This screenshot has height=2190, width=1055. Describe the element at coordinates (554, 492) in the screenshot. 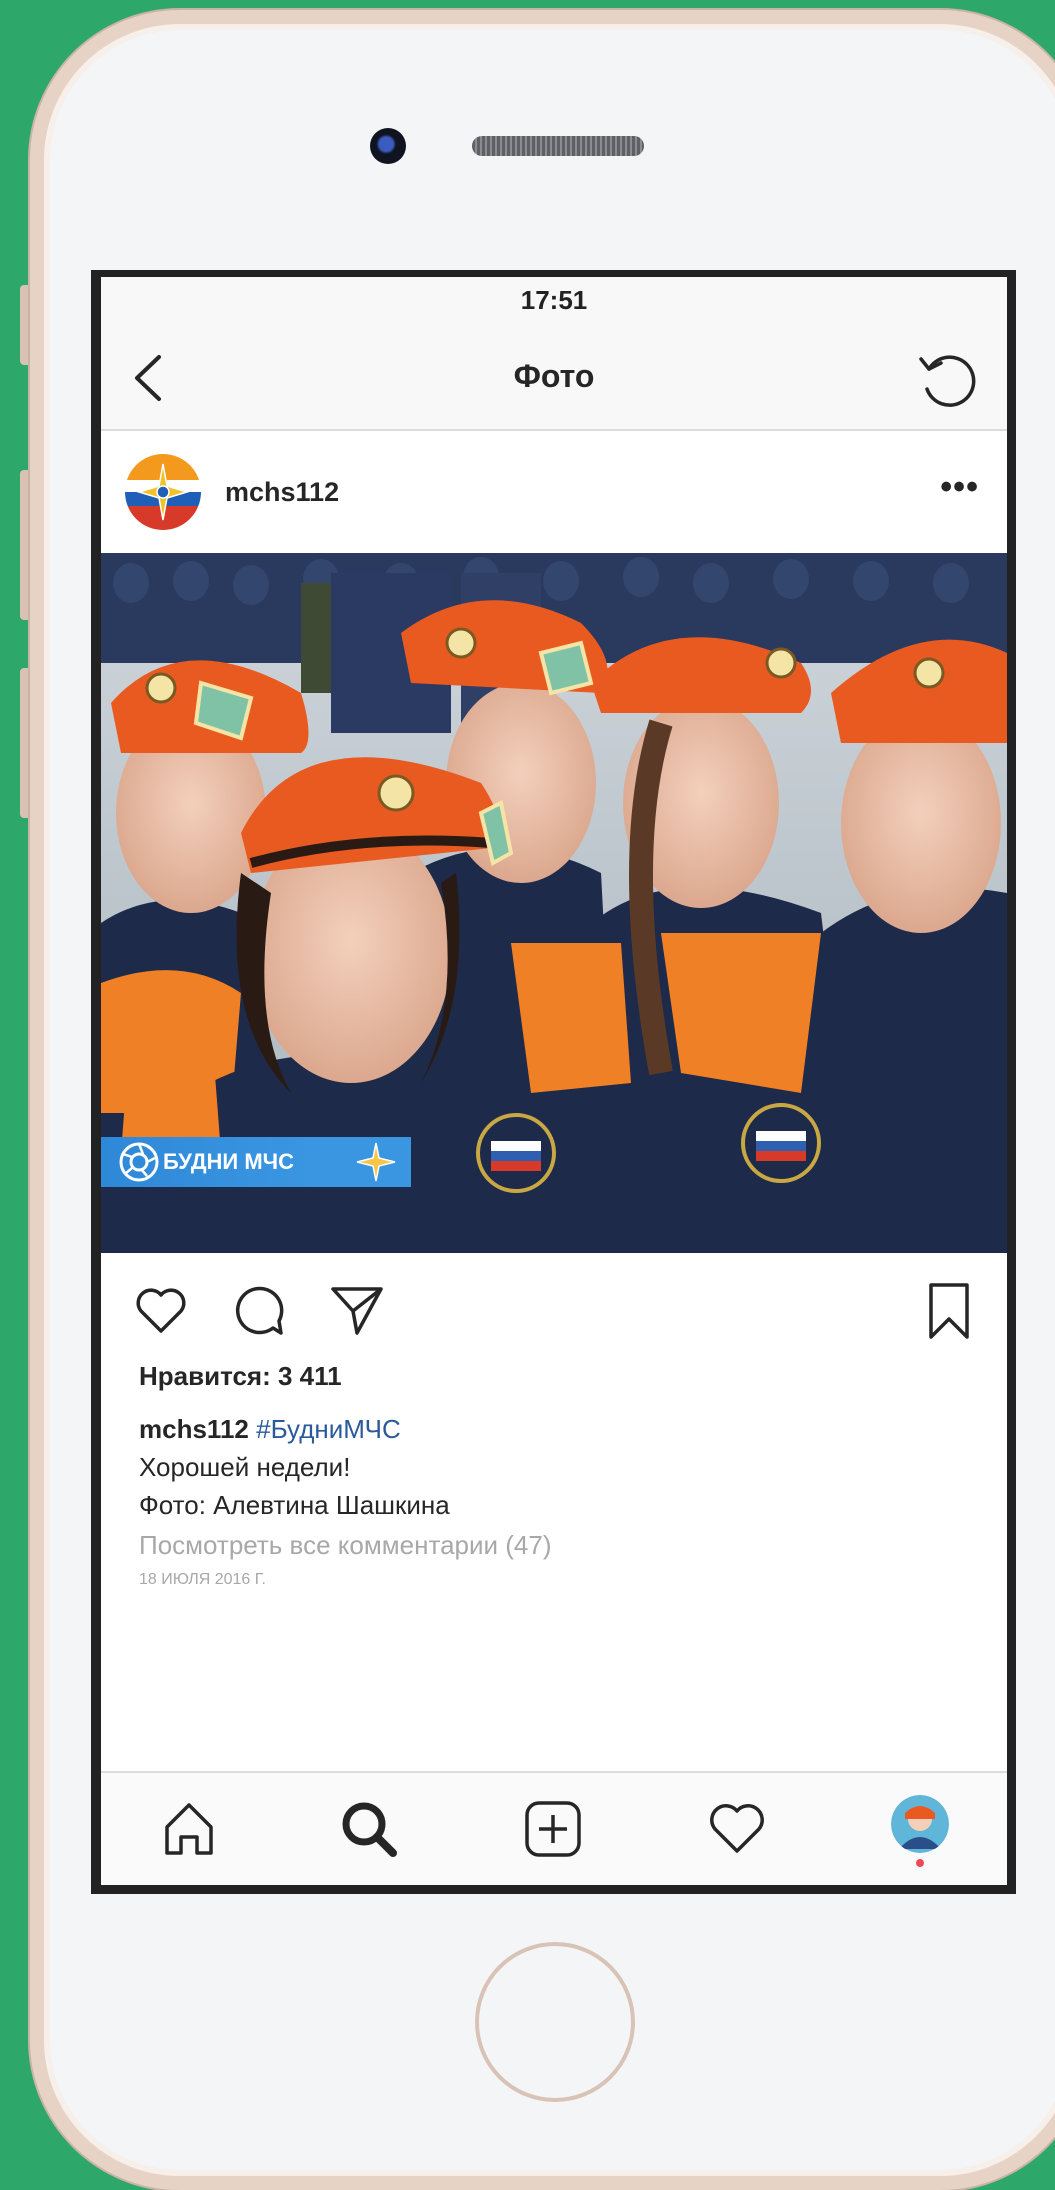

I see `post-header: mchs112 •••` at that location.